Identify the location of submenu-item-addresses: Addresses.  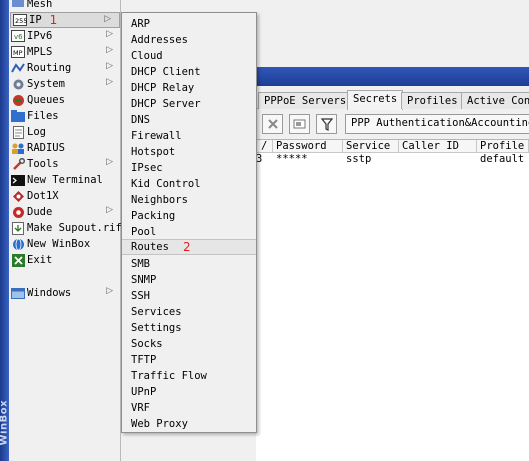
(189, 40).